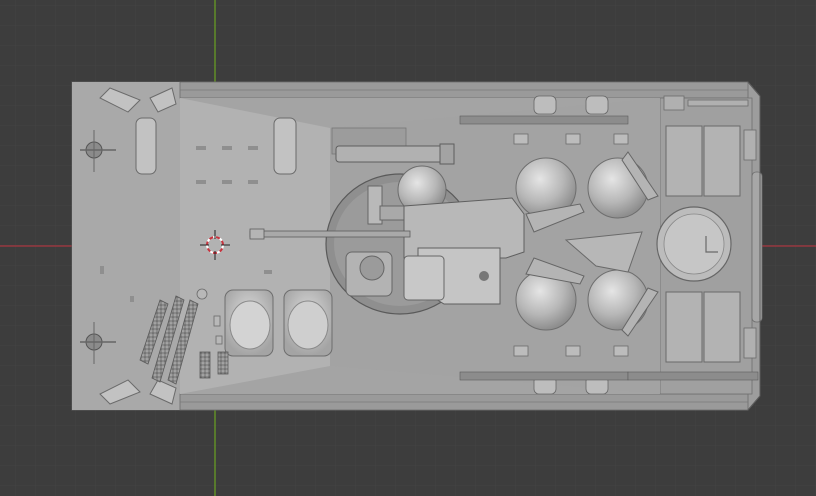 The height and width of the screenshot is (496, 816). What do you see at coordinates (146, 146) in the screenshot?
I see `rear-handle-left-top` at bounding box center [146, 146].